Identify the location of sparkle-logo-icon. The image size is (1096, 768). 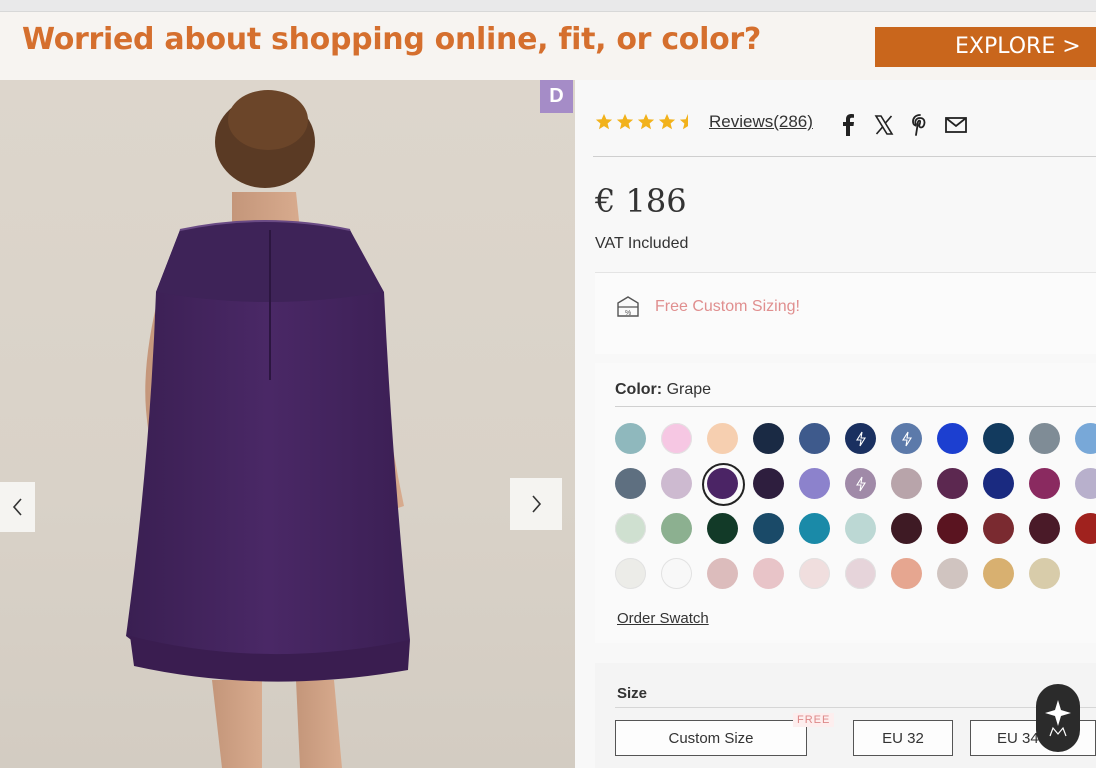
(1058, 718).